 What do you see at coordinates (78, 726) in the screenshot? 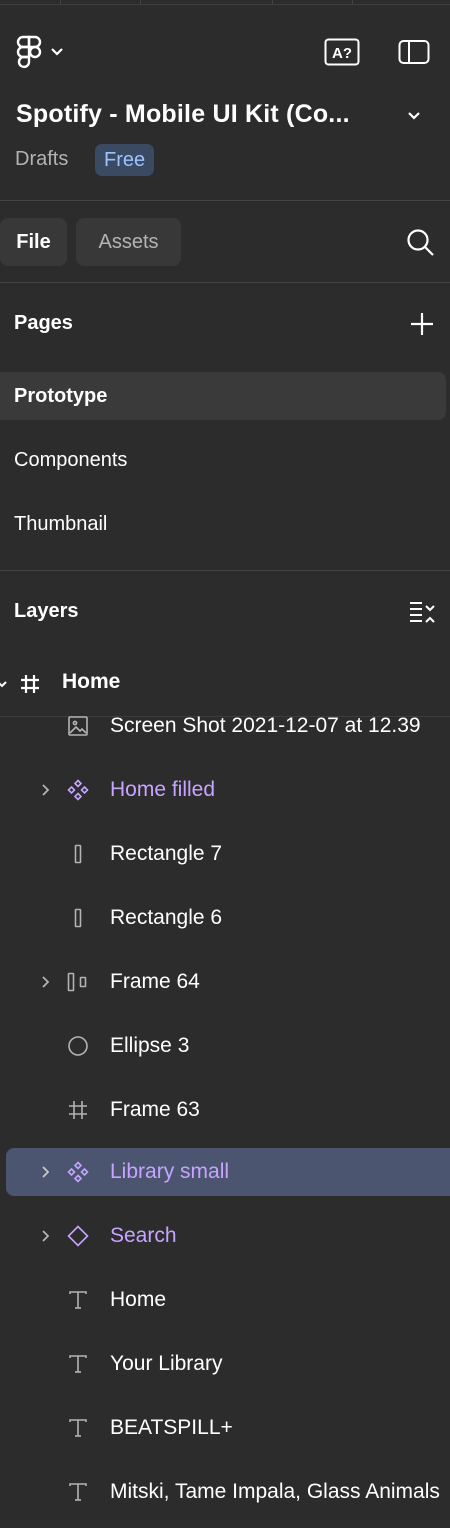
I see `image-icon` at bounding box center [78, 726].